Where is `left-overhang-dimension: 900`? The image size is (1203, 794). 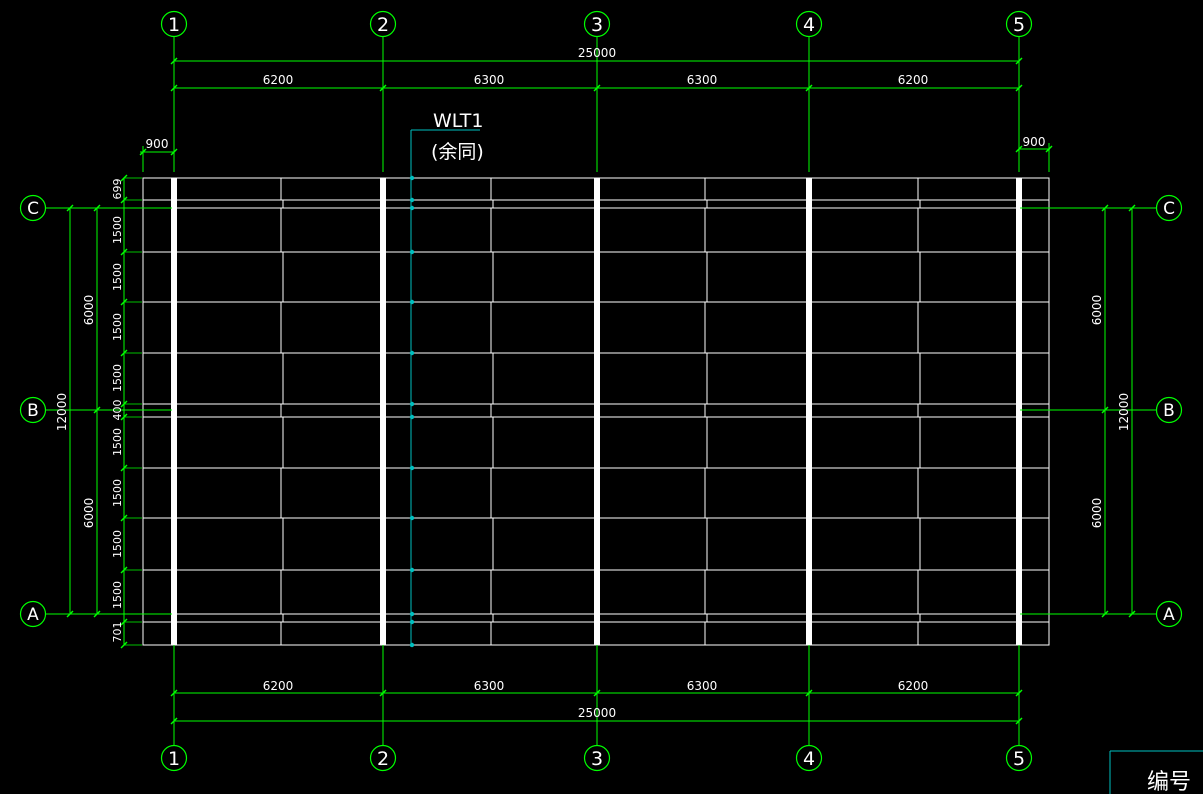 left-overhang-dimension: 900 is located at coordinates (157, 144).